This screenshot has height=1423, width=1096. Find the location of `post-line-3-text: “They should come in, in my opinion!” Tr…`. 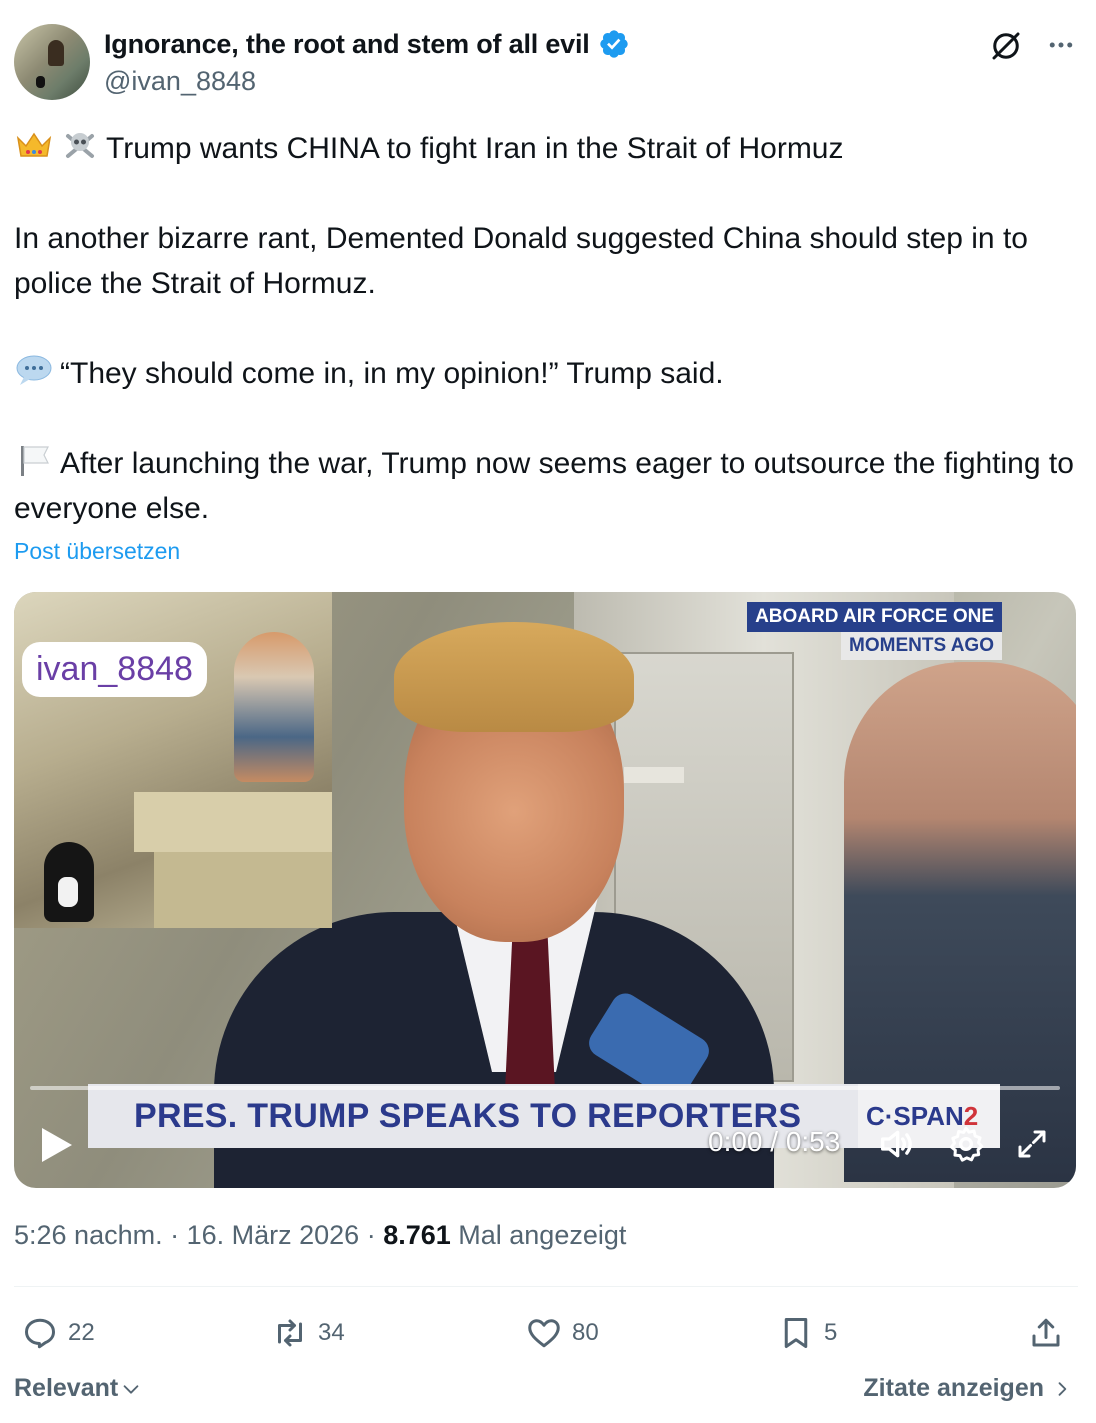

post-line-3-text: “They should come in, in my opinion!” Tr… is located at coordinates (392, 373).